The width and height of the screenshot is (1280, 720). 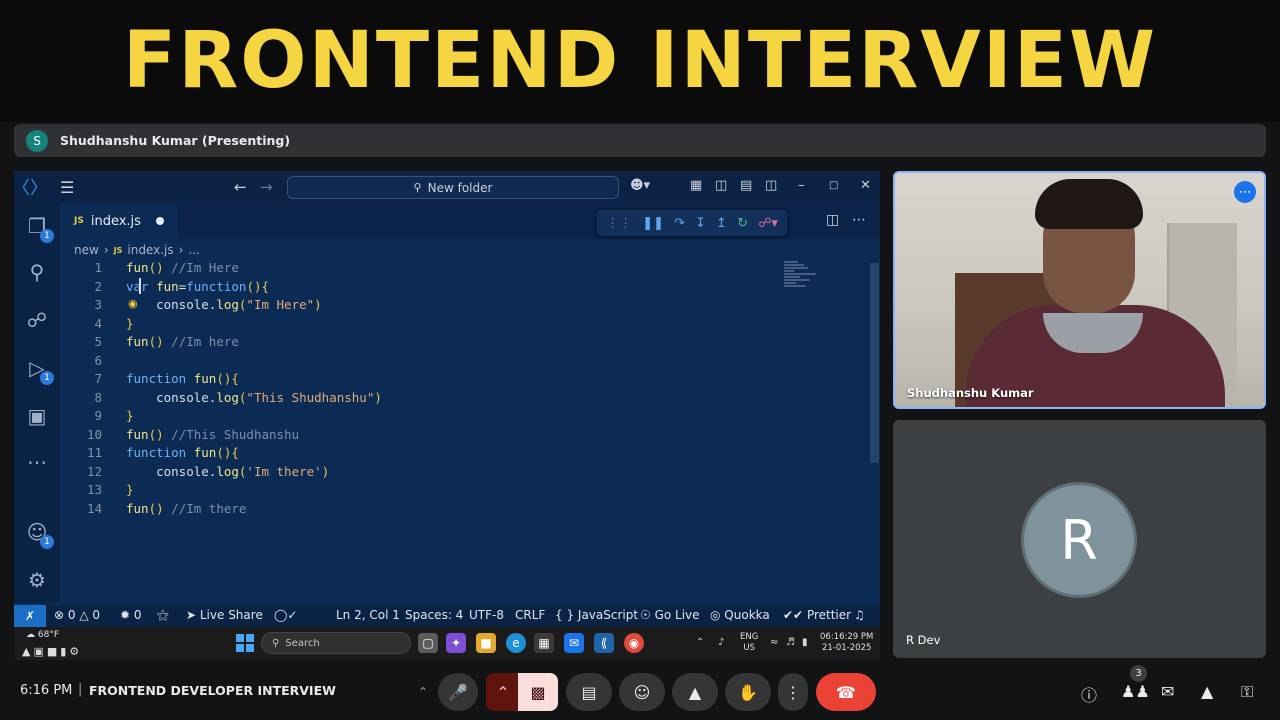 I want to click on camera-off-button: ▩, so click(x=538, y=692).